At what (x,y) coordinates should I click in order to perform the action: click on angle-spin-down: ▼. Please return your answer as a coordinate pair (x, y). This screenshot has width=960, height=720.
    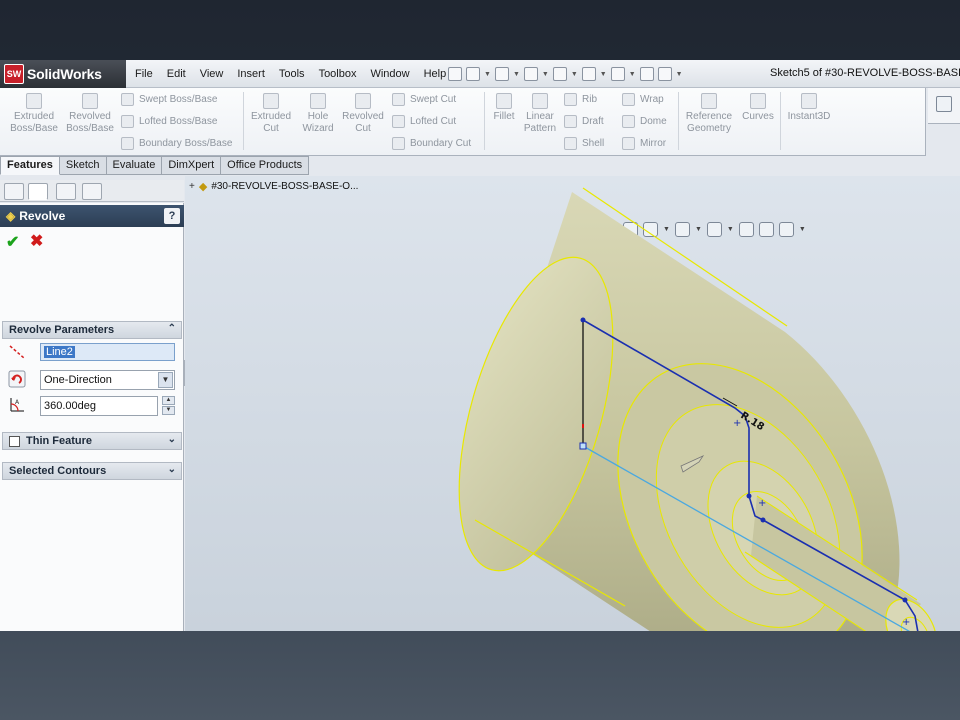
    Looking at the image, I should click on (168, 410).